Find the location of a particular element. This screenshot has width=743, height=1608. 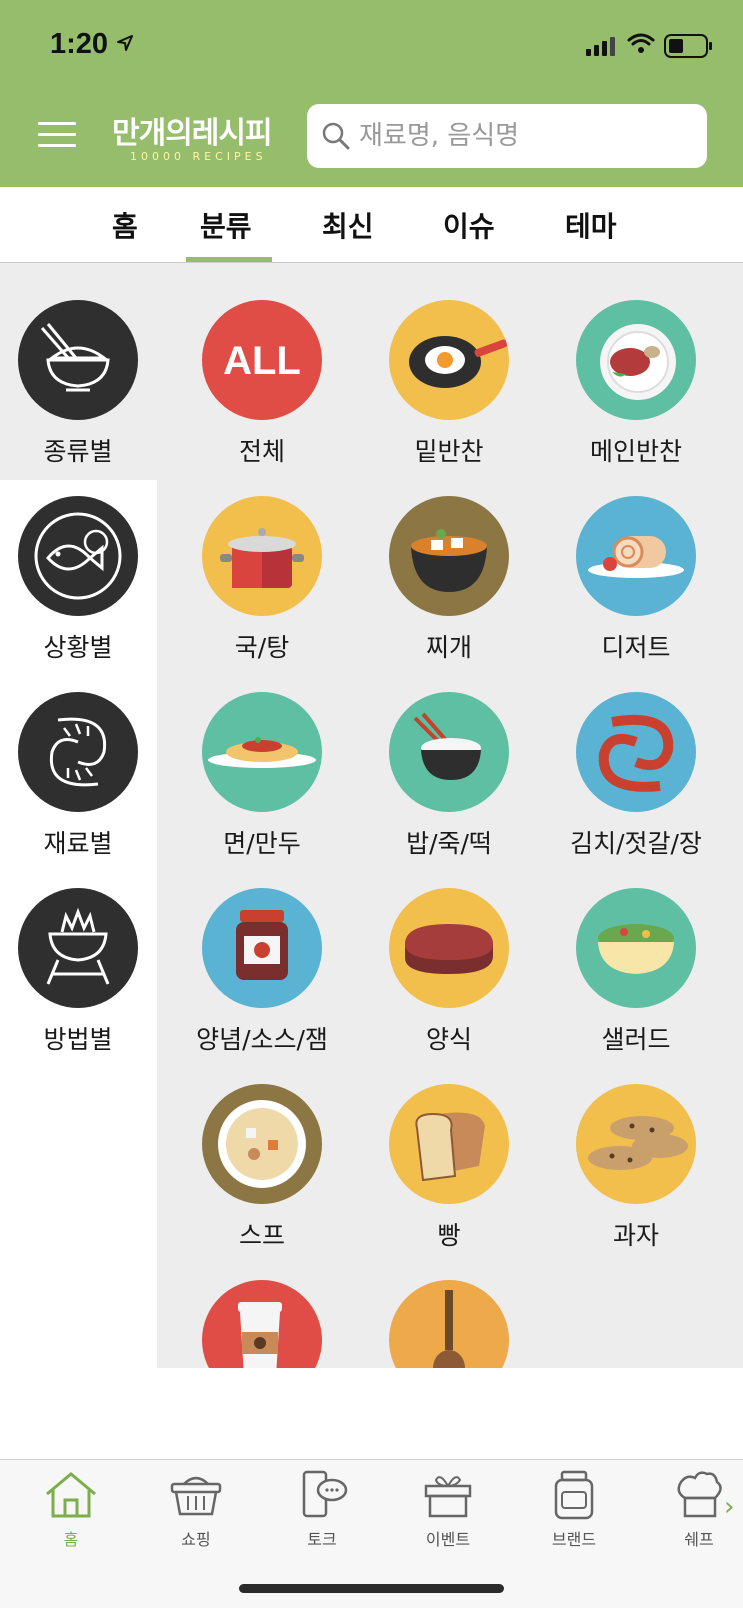

tab-theme: 테마 is located at coordinates (591, 225).